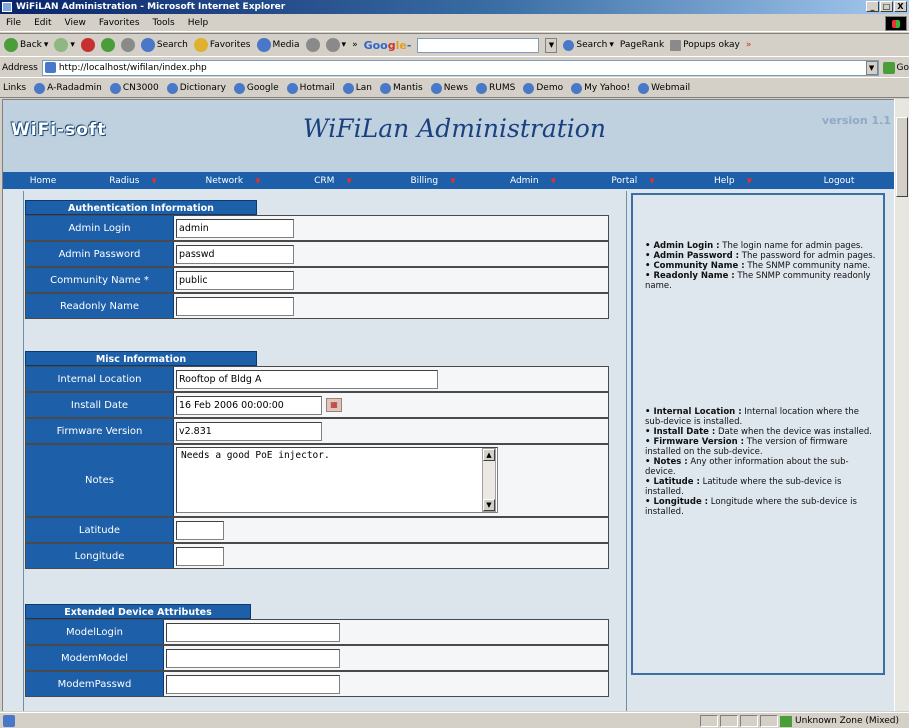  What do you see at coordinates (449, 88) in the screenshot?
I see `link-news: News` at bounding box center [449, 88].